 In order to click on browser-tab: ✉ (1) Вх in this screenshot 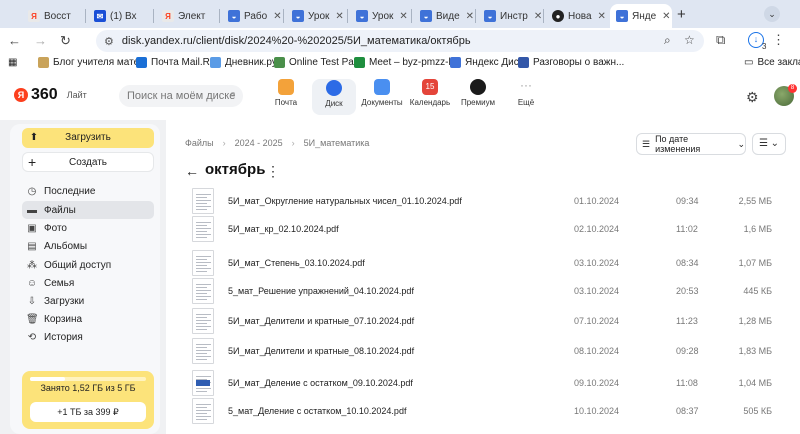, I will do `click(121, 16)`.